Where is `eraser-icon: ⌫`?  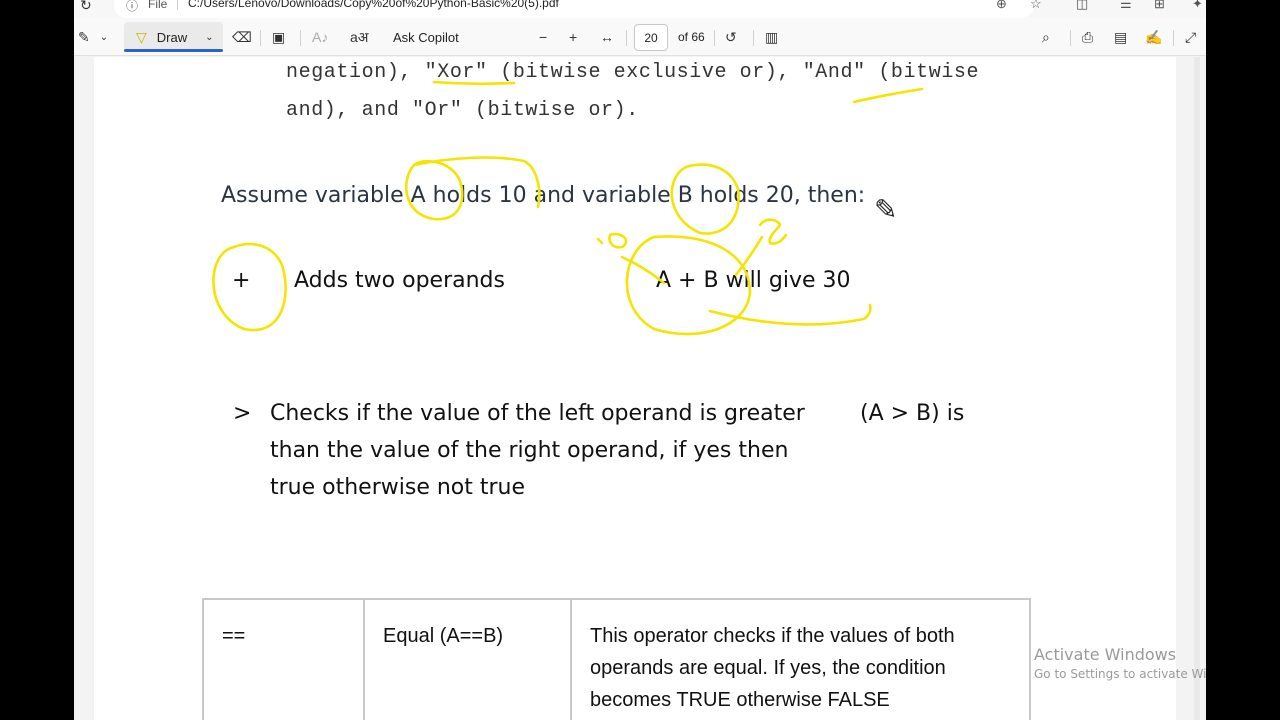 eraser-icon: ⌫ is located at coordinates (242, 36).